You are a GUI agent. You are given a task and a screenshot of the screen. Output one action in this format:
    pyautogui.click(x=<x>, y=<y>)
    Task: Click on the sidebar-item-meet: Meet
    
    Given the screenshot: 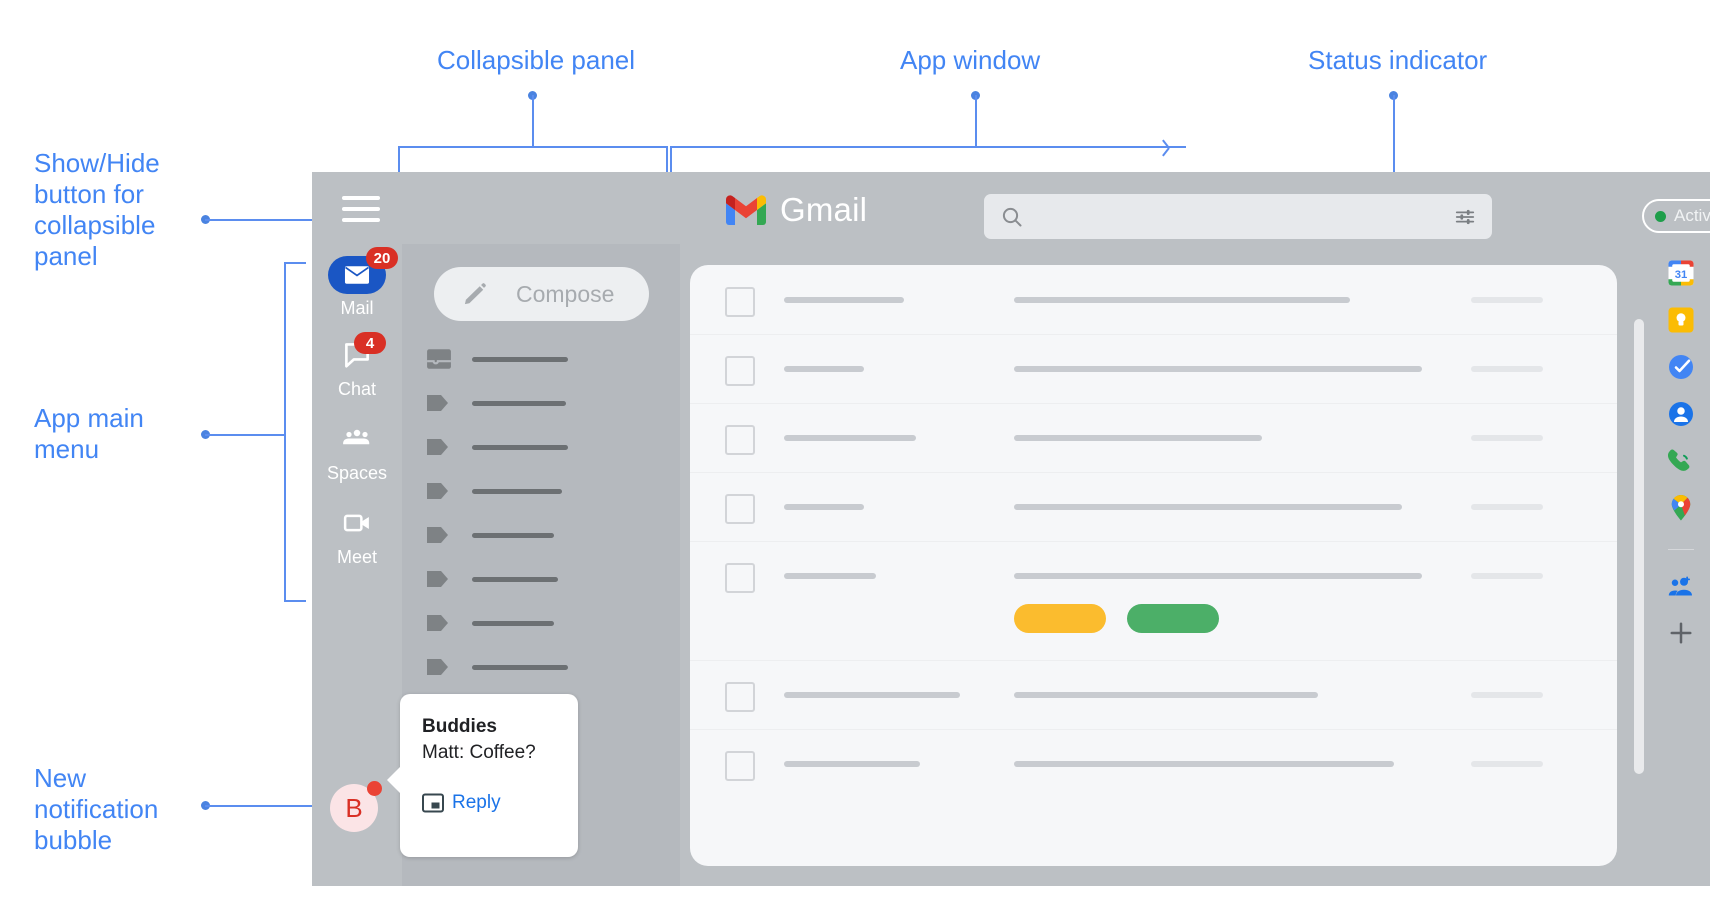 What is the action you would take?
    pyautogui.click(x=357, y=538)
    